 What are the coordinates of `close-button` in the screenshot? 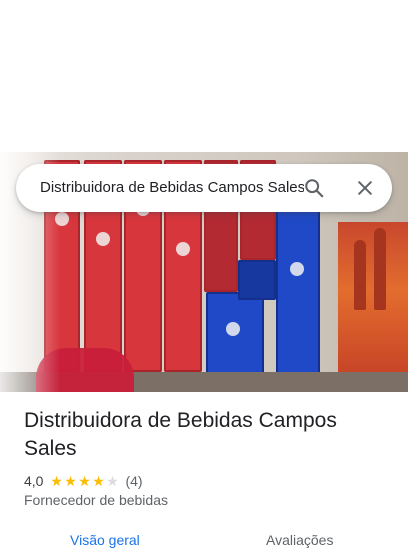 It's located at (365, 188).